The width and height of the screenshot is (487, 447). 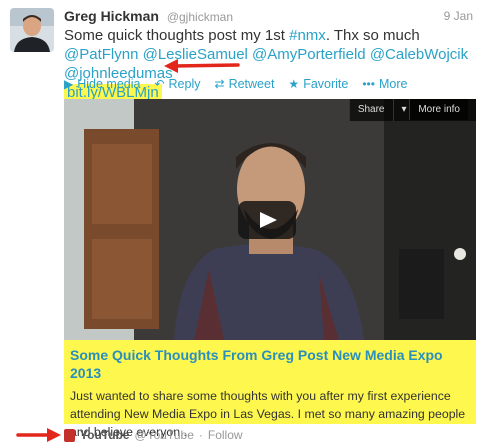 What do you see at coordinates (458, 16) in the screenshot?
I see `tweet-date: 9 Jan` at bounding box center [458, 16].